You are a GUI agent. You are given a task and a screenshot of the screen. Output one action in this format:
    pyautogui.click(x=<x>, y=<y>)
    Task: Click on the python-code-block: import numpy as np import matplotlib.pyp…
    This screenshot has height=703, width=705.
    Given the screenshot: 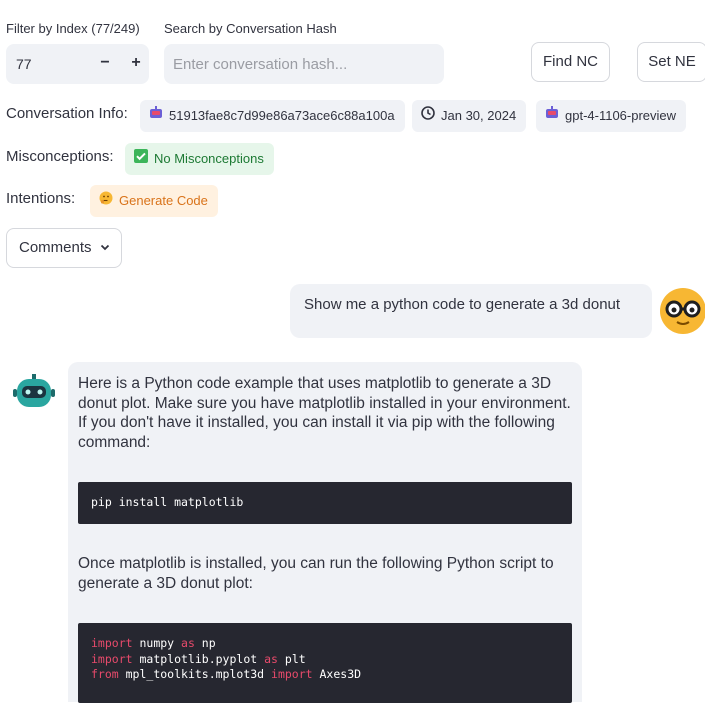 What is the action you would take?
    pyautogui.click(x=325, y=663)
    